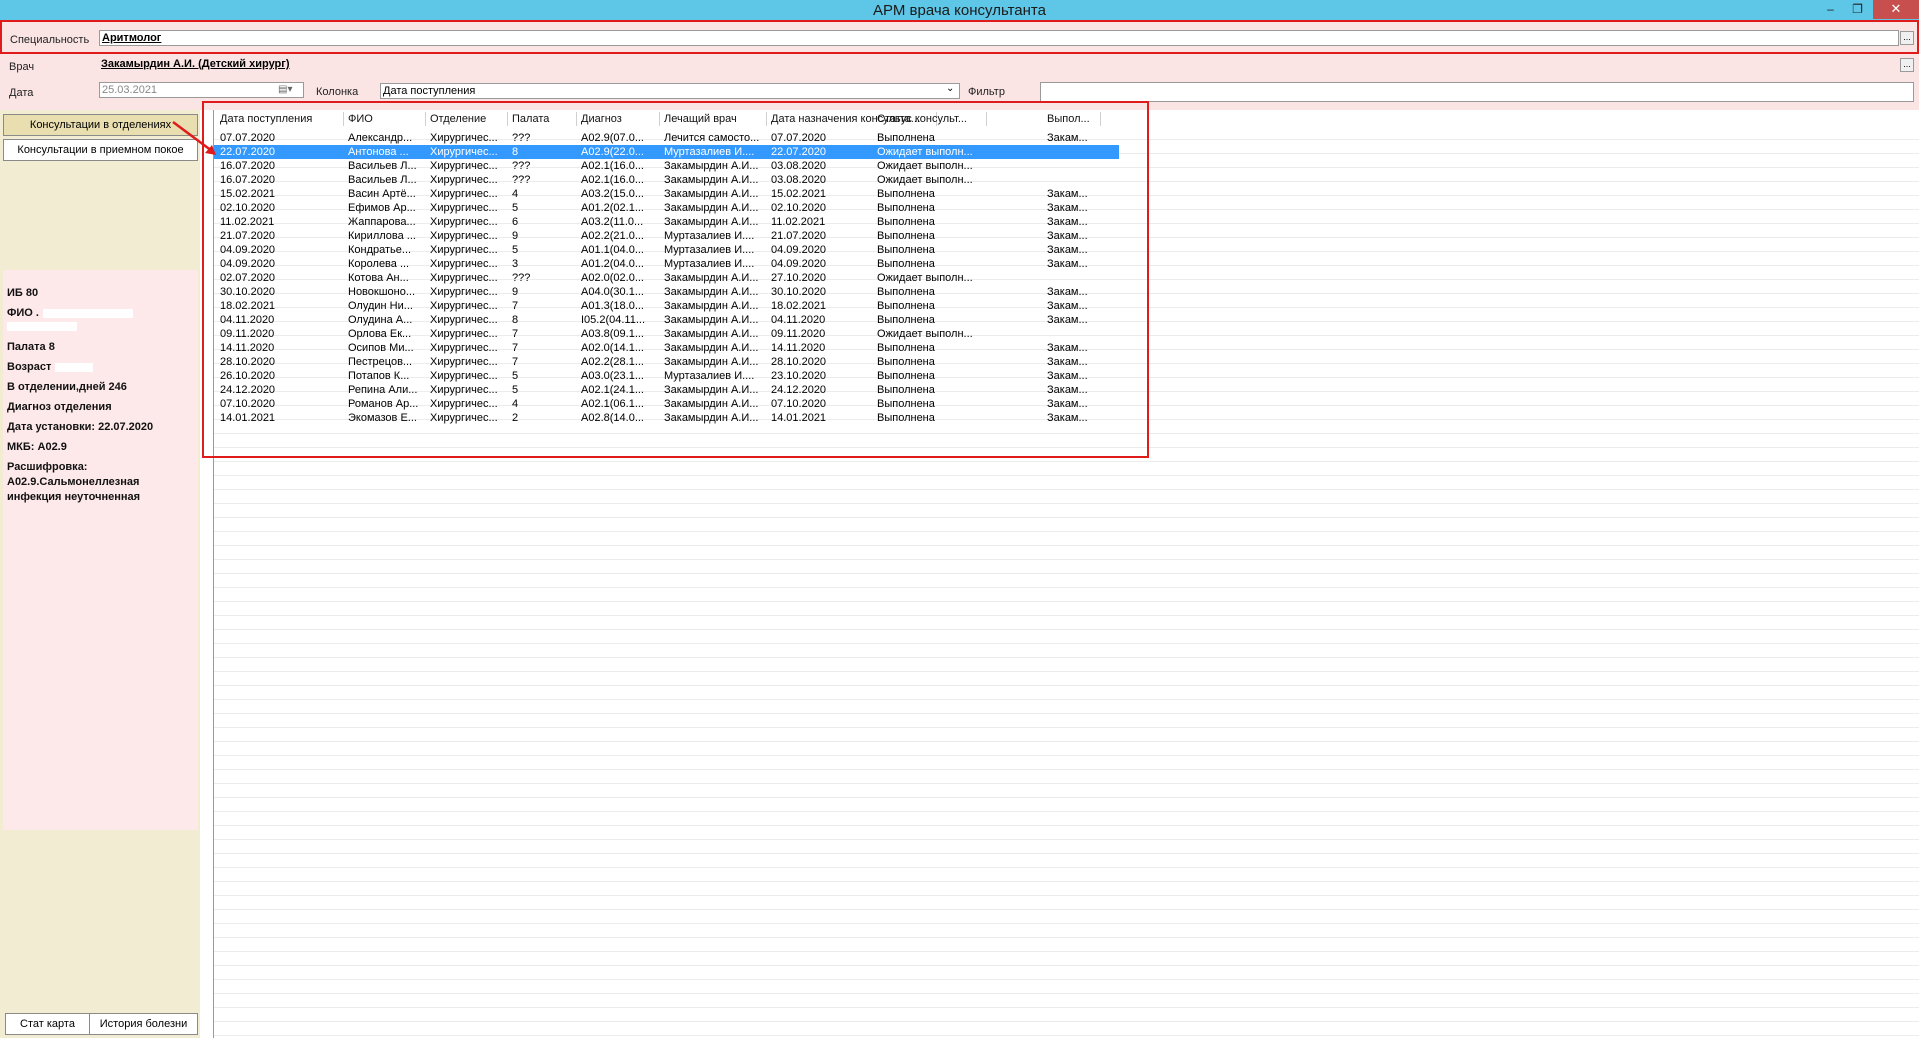  Describe the element at coordinates (80, 427) in the screenshot. I see `patient-set-date: Дата установки: 22.07.2020` at that location.